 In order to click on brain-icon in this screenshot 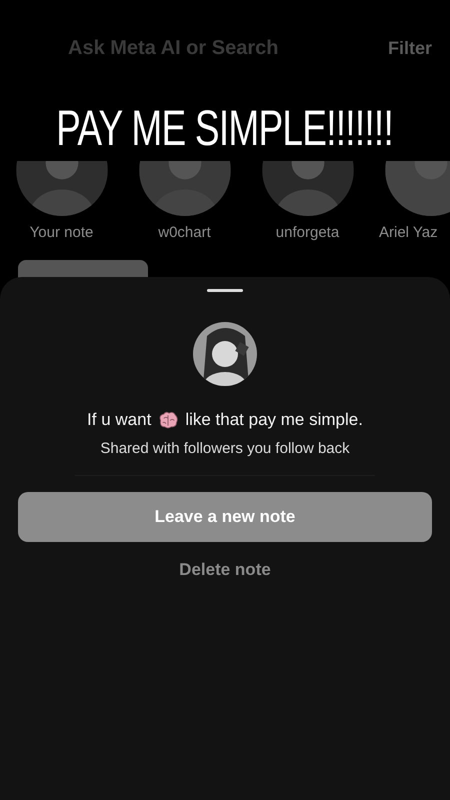, I will do `click(168, 420)`.